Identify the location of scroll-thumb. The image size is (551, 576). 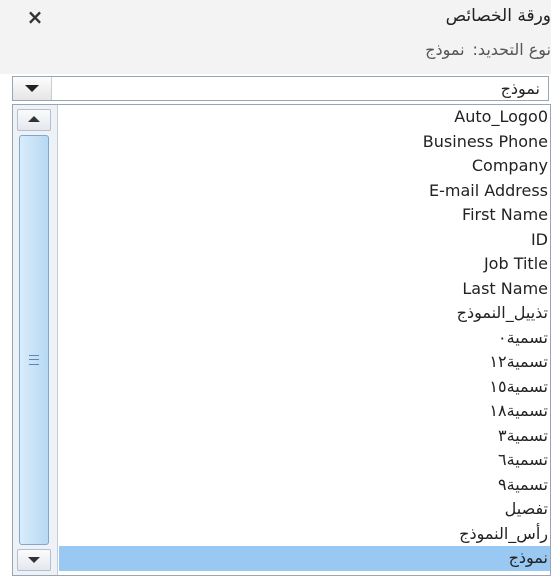
(34, 340).